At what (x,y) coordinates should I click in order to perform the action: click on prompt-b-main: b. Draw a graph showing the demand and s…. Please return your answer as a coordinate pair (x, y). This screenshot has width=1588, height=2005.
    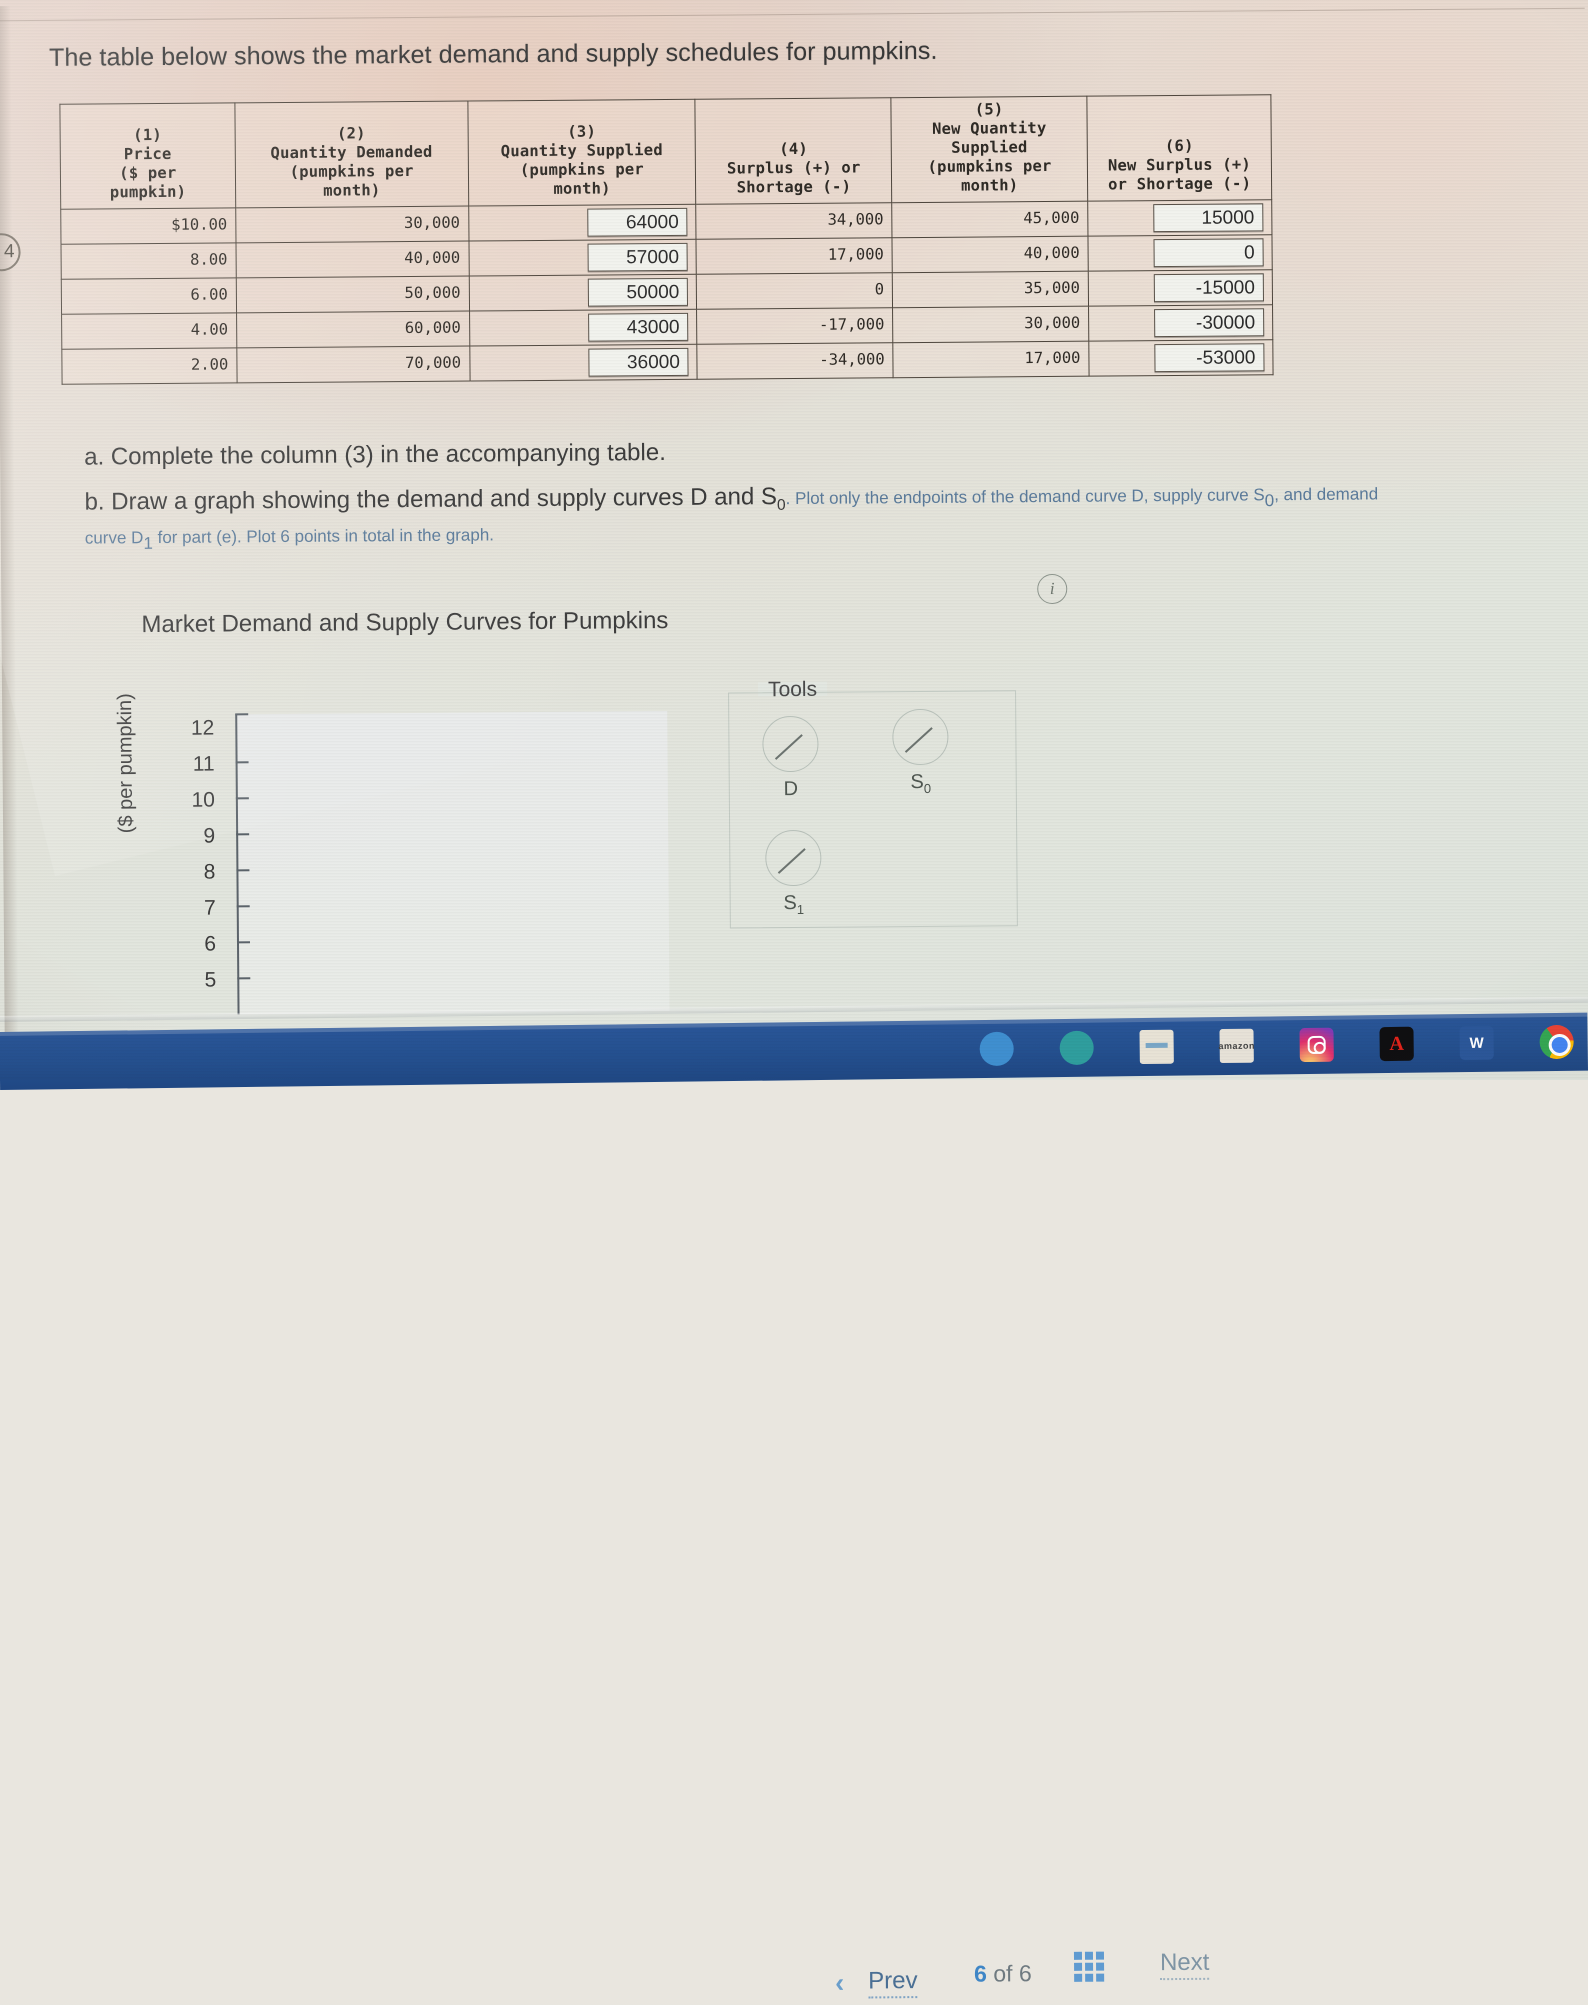
    Looking at the image, I should click on (431, 499).